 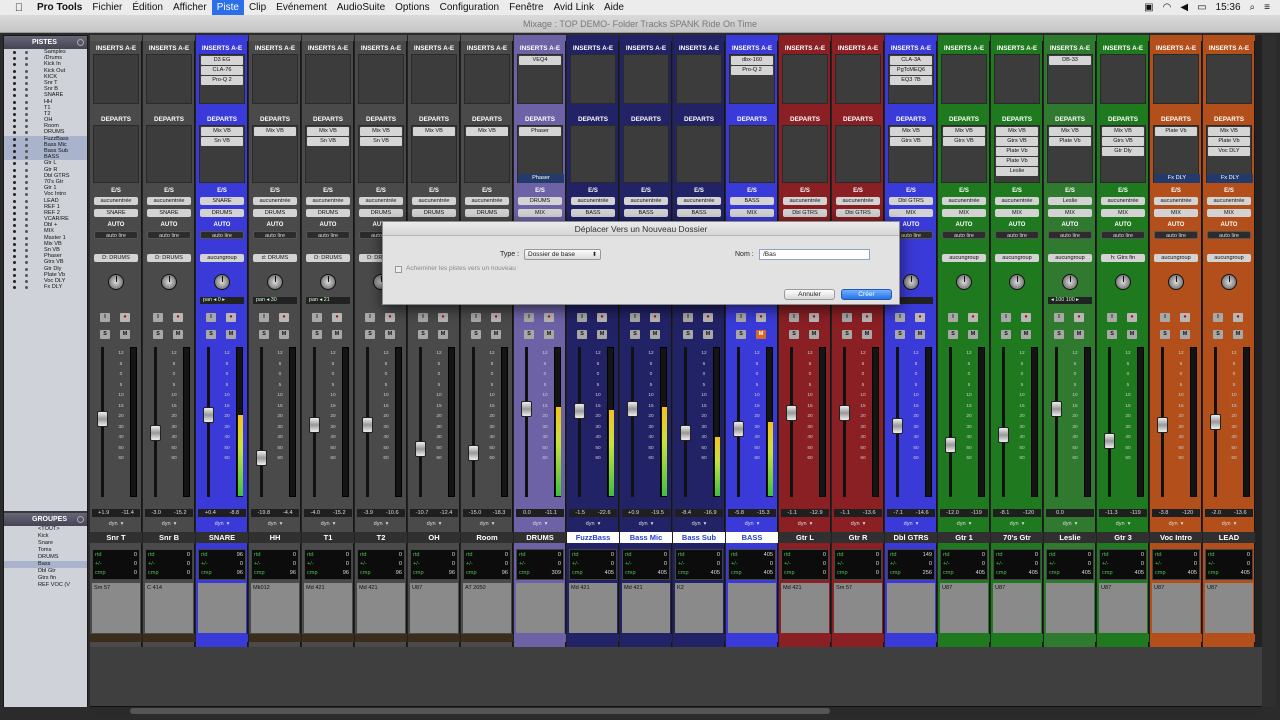 I want to click on track-name: SNARE, so click(x=222, y=537).